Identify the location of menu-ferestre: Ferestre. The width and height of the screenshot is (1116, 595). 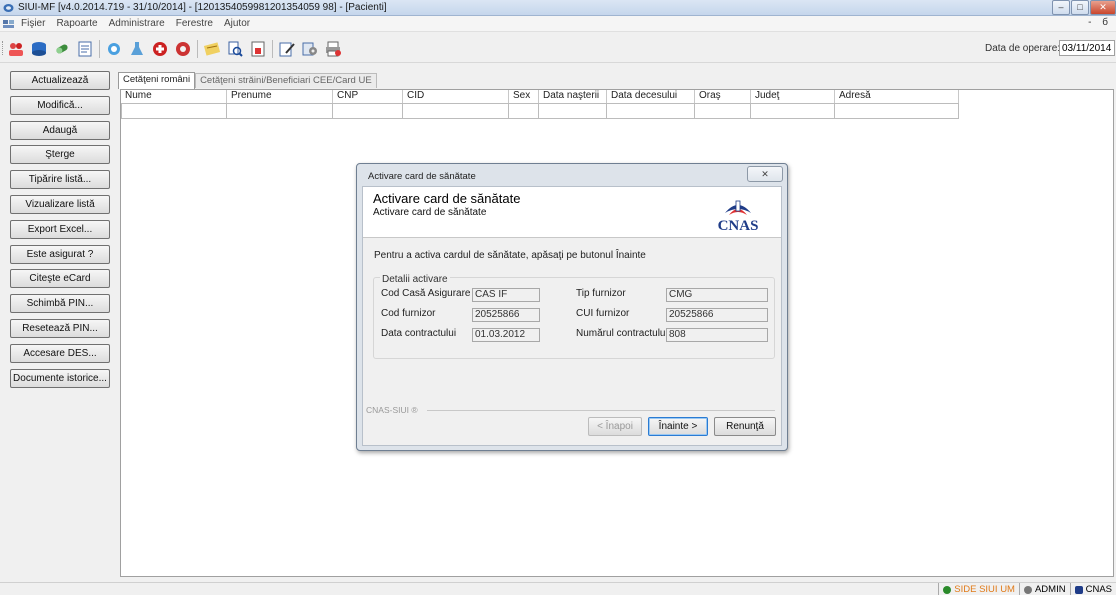
(194, 23).